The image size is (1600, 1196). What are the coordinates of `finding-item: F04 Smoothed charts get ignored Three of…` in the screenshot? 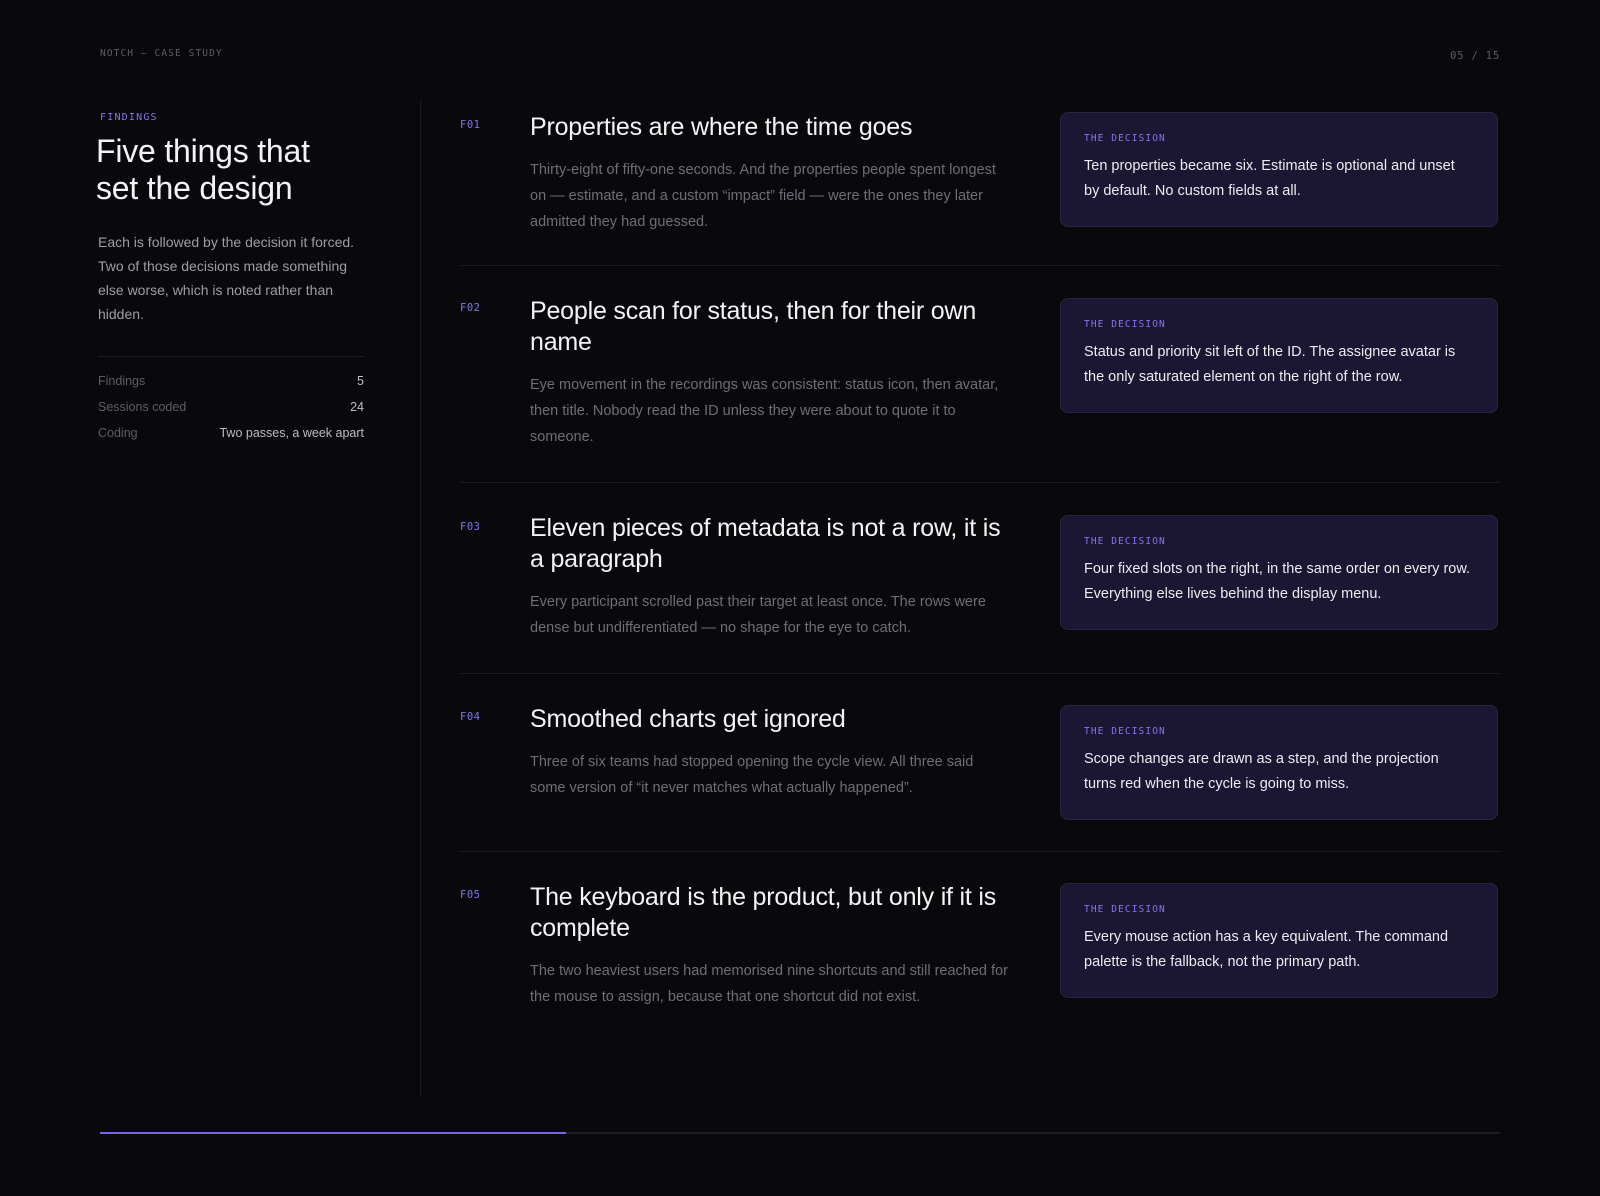 It's located at (980, 763).